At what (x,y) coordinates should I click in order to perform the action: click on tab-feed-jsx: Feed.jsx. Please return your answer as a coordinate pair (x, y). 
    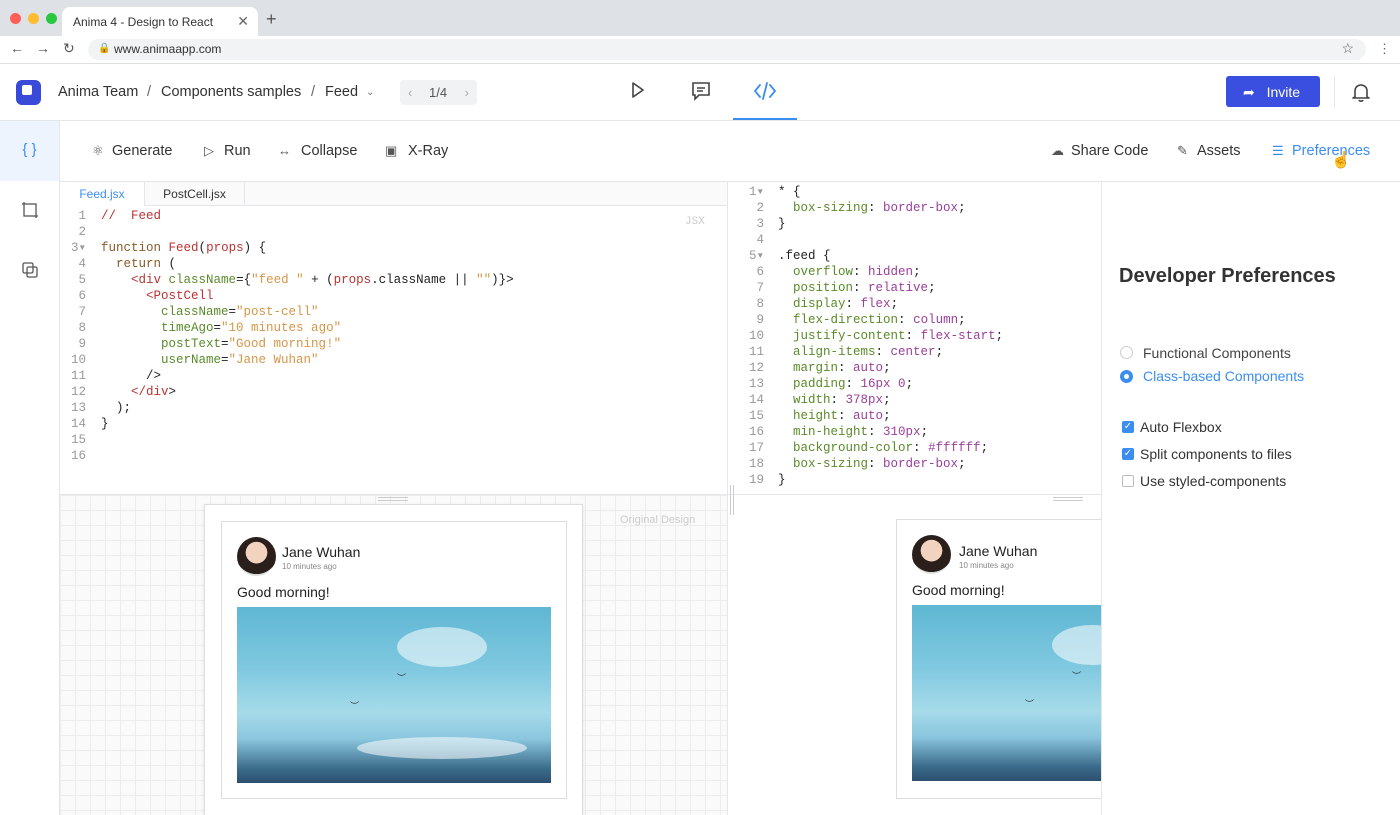
    Looking at the image, I should click on (102, 194).